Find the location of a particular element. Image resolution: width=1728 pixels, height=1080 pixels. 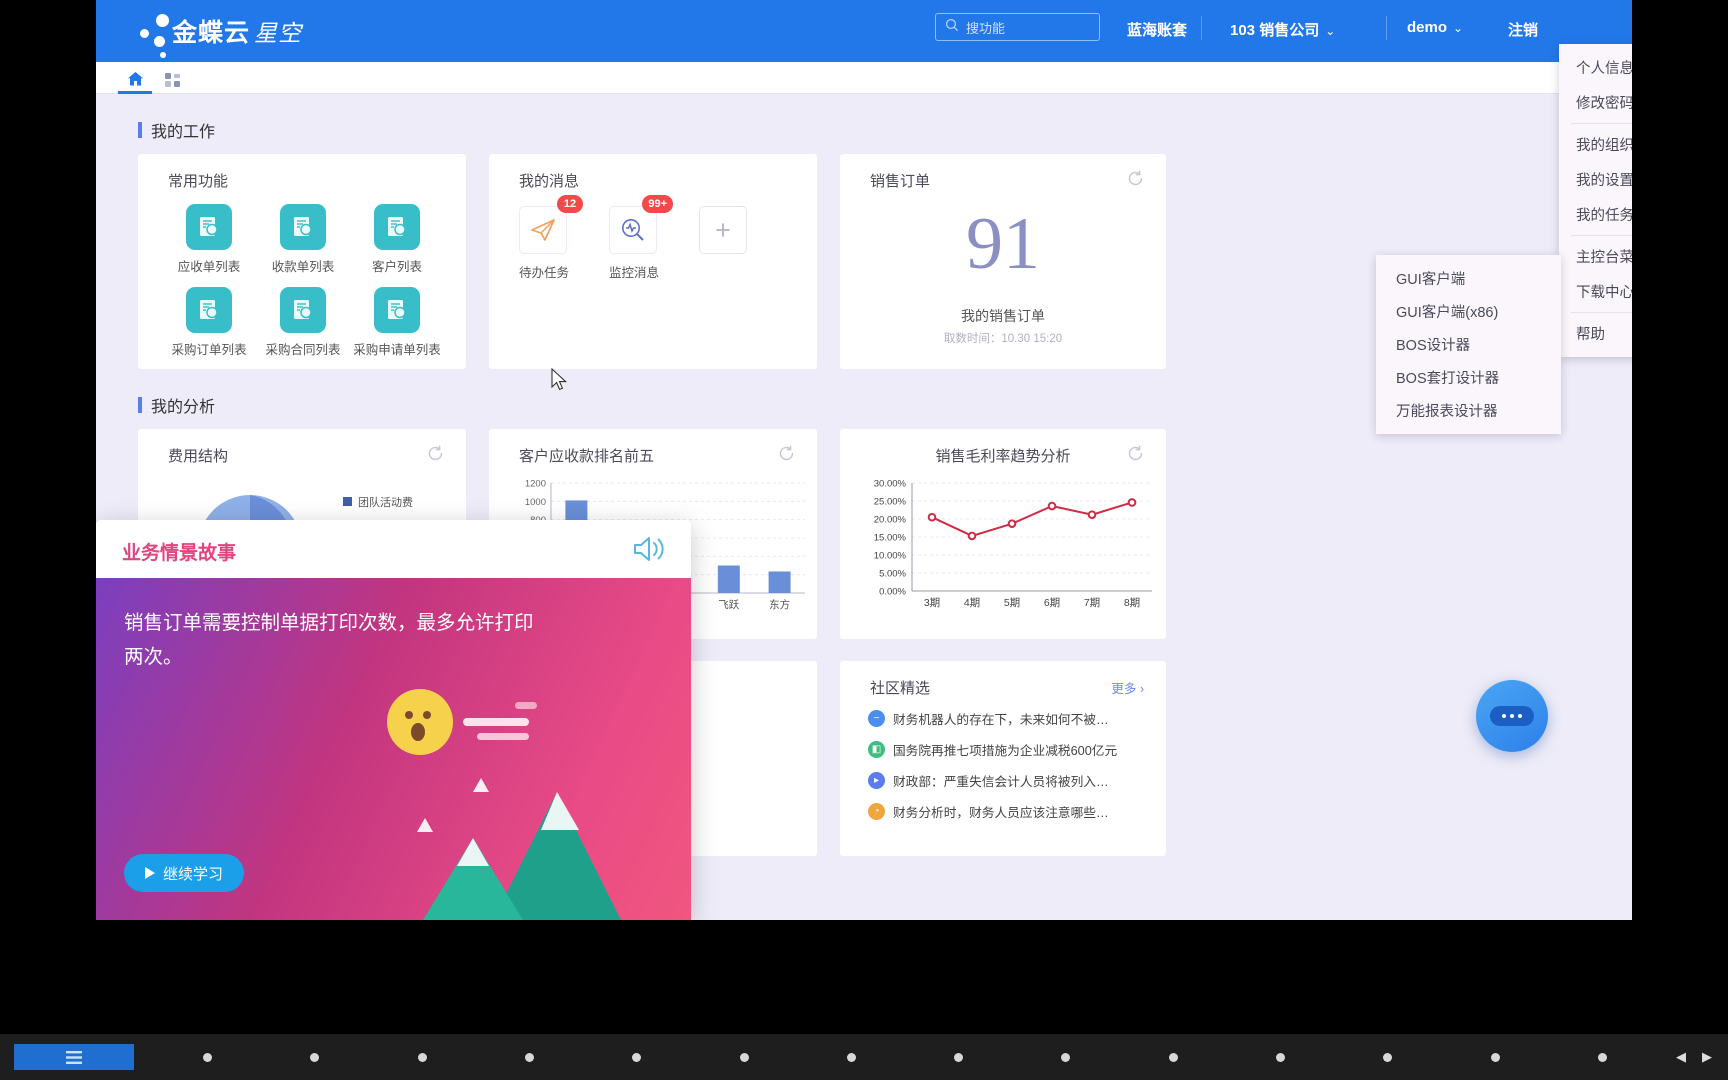

svg-text: 1000 is located at coordinates (535, 502).